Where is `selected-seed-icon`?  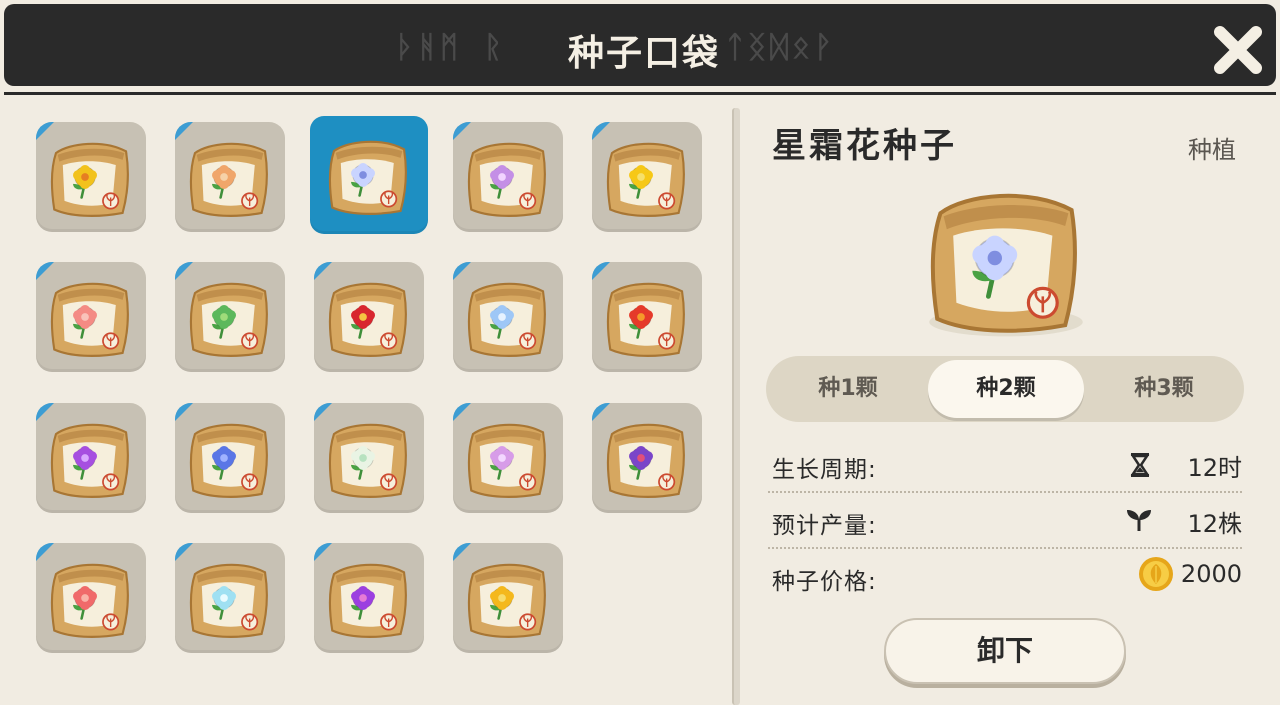 selected-seed-icon is located at coordinates (1006, 260).